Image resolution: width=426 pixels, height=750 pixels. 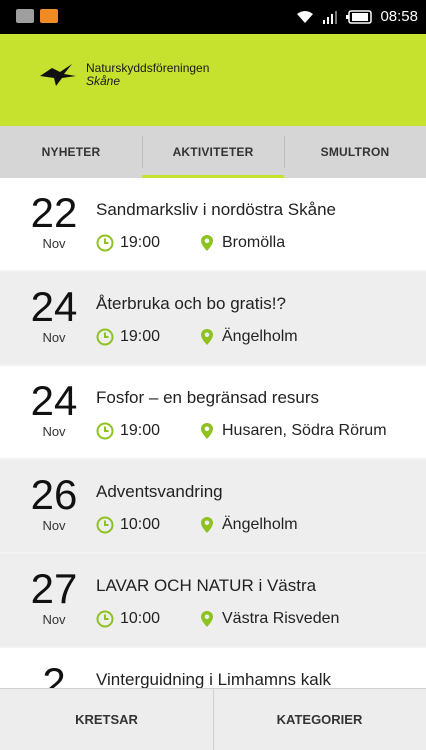 I want to click on kategorier-button: KATEGORIER, so click(x=319, y=719).